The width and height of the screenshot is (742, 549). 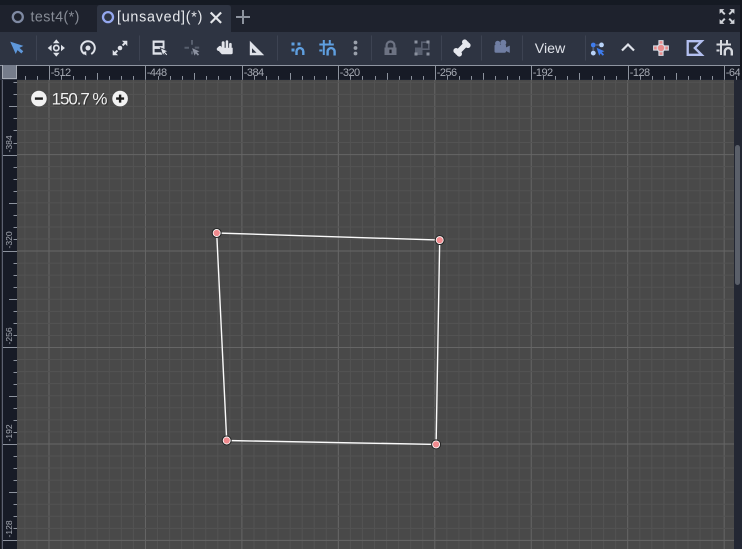 What do you see at coordinates (55, 18) in the screenshot?
I see `svg-text: test4(*)` at bounding box center [55, 18].